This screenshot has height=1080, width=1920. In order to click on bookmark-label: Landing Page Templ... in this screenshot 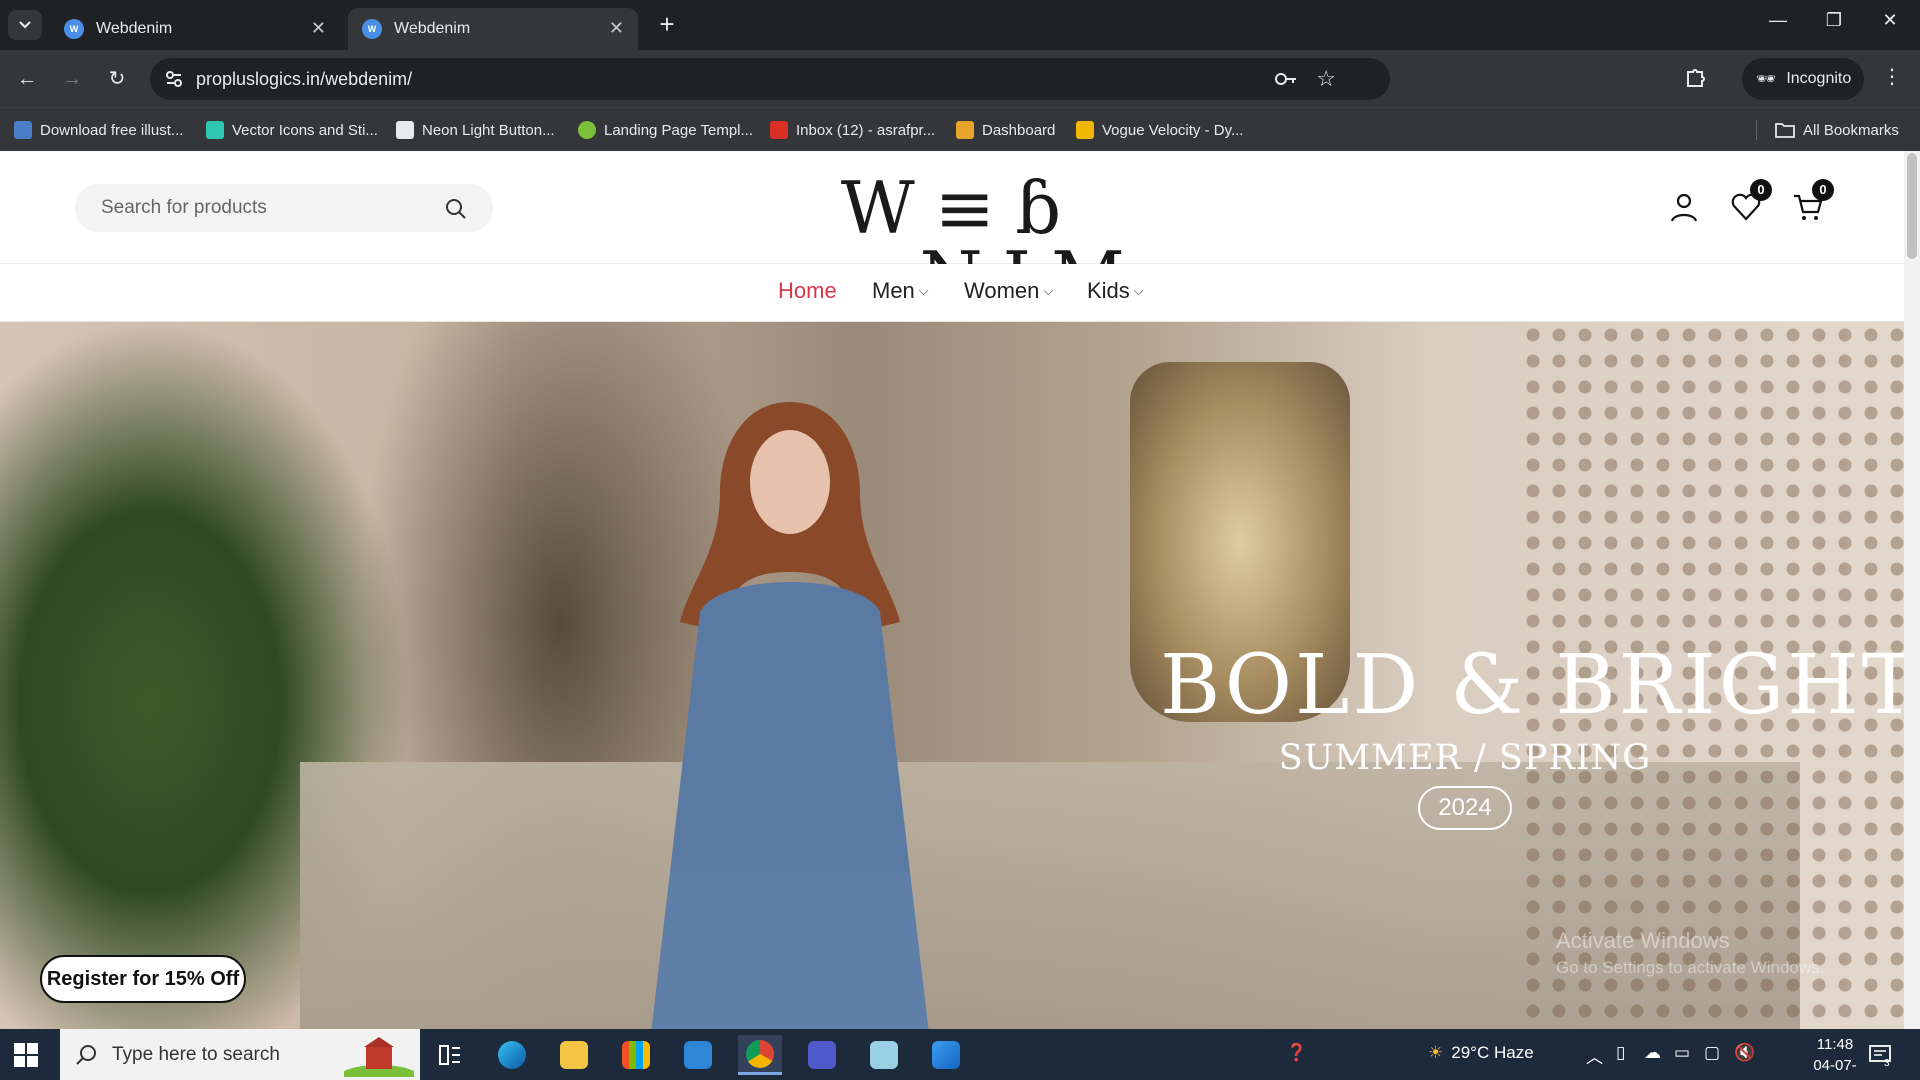, I will do `click(678, 130)`.